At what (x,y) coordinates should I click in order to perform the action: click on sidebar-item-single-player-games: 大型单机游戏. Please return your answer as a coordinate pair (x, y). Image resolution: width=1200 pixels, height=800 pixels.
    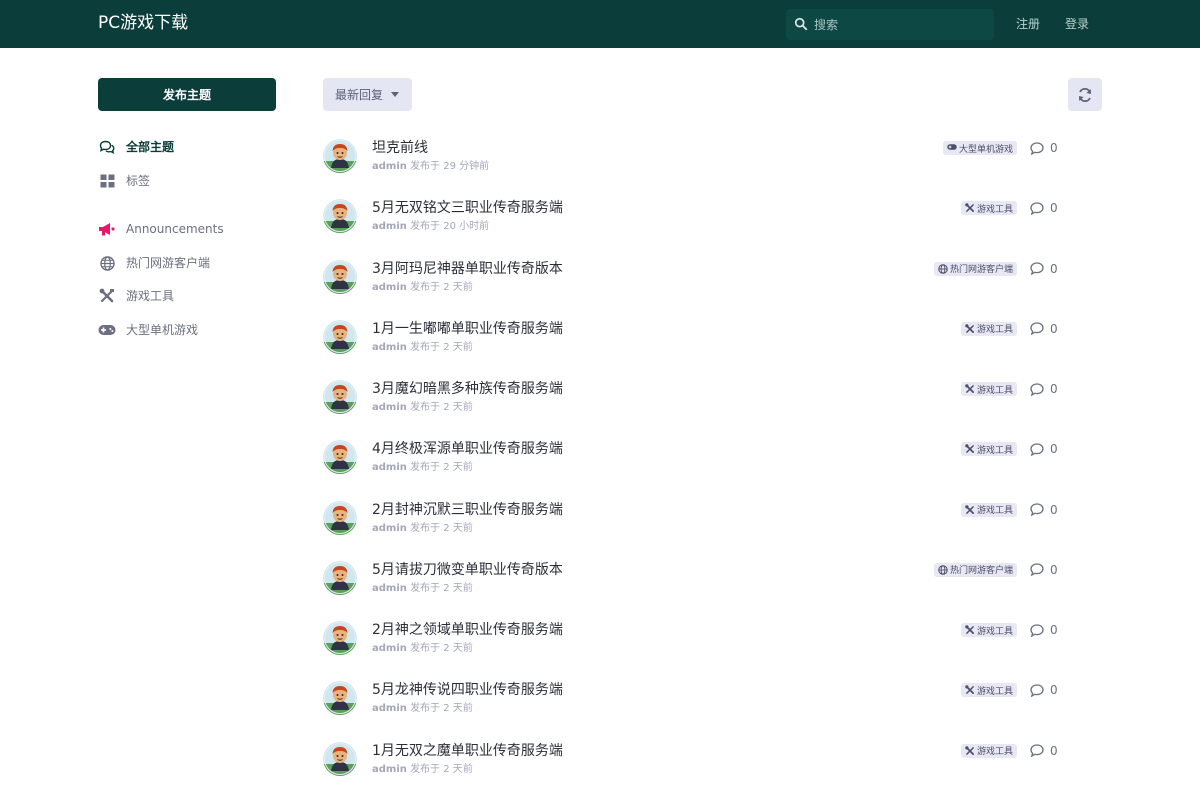
    Looking at the image, I should click on (148, 330).